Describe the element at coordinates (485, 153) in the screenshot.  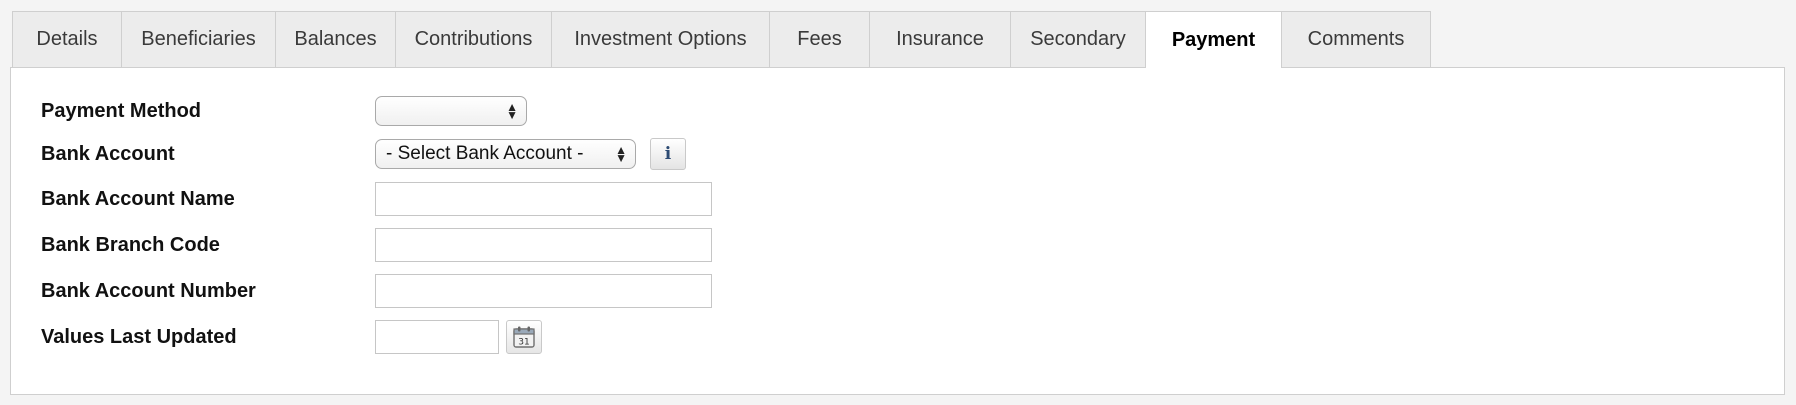
I see `bank-account-value: - Select Bank Account -` at that location.